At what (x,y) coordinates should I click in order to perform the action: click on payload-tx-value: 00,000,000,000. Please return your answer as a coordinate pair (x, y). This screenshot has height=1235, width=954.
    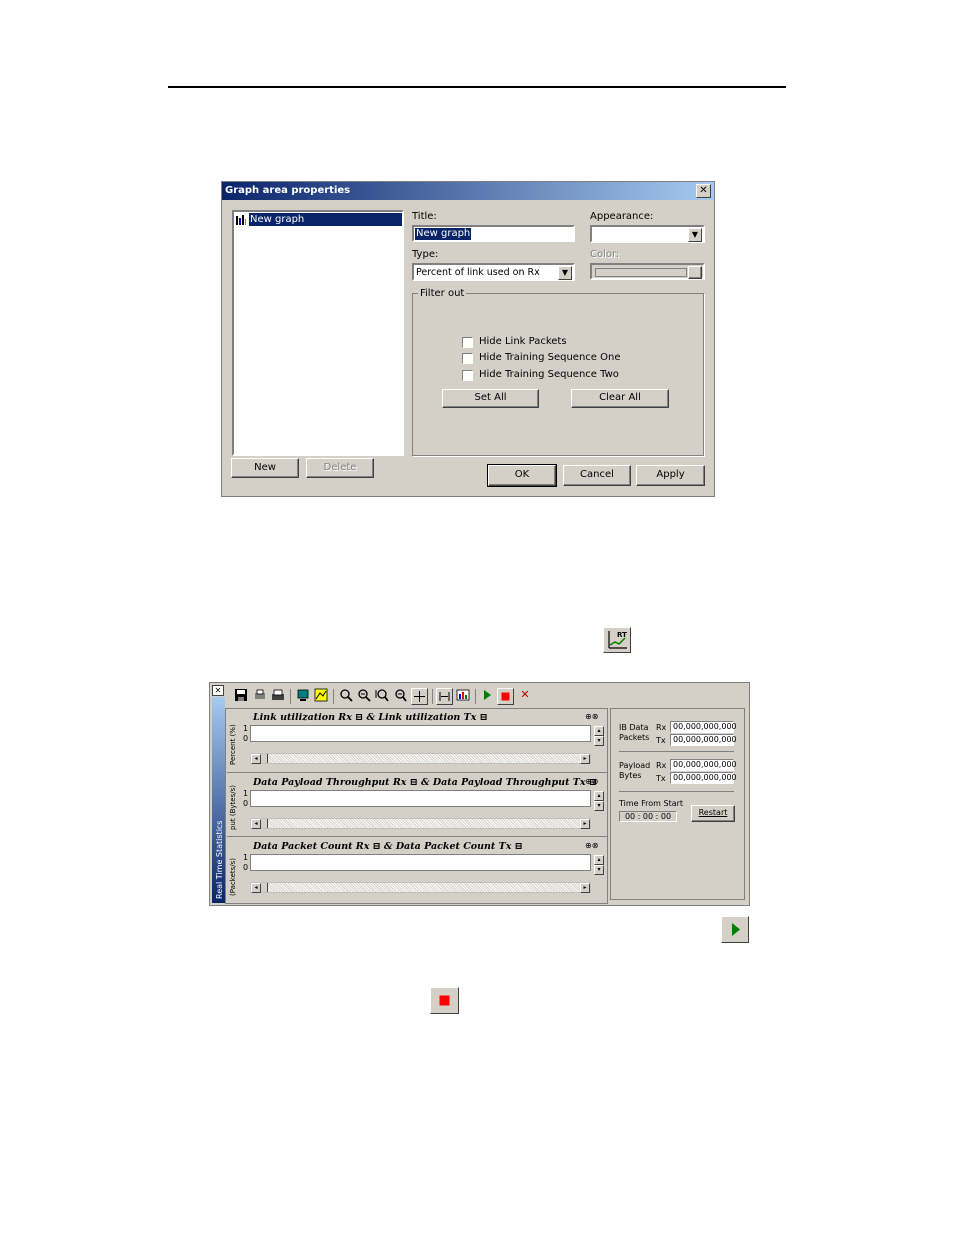
    Looking at the image, I should click on (703, 778).